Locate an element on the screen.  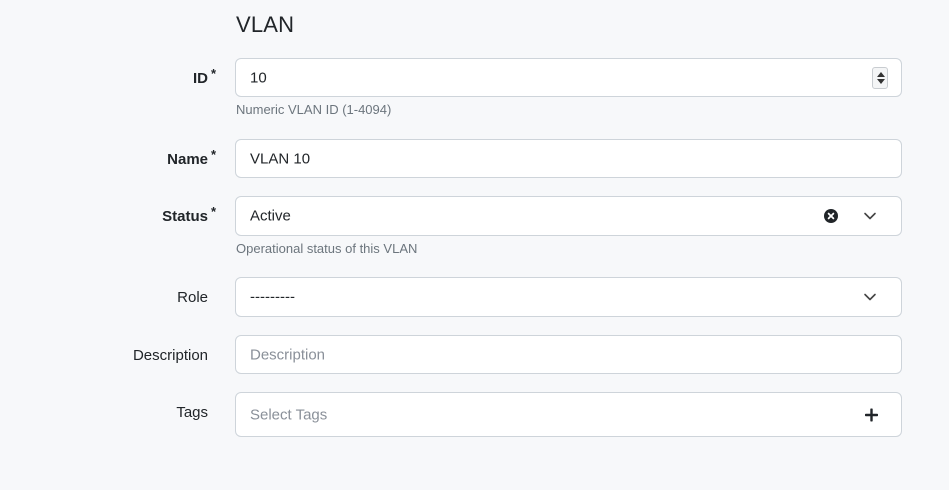
id-value: 10 is located at coordinates (258, 77).